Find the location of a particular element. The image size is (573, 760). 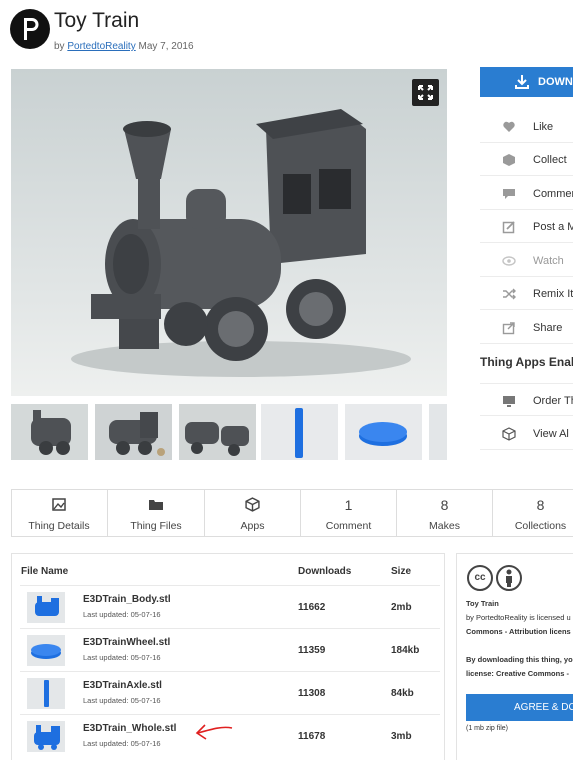

order-app-label: Order Th is located at coordinates (553, 401).